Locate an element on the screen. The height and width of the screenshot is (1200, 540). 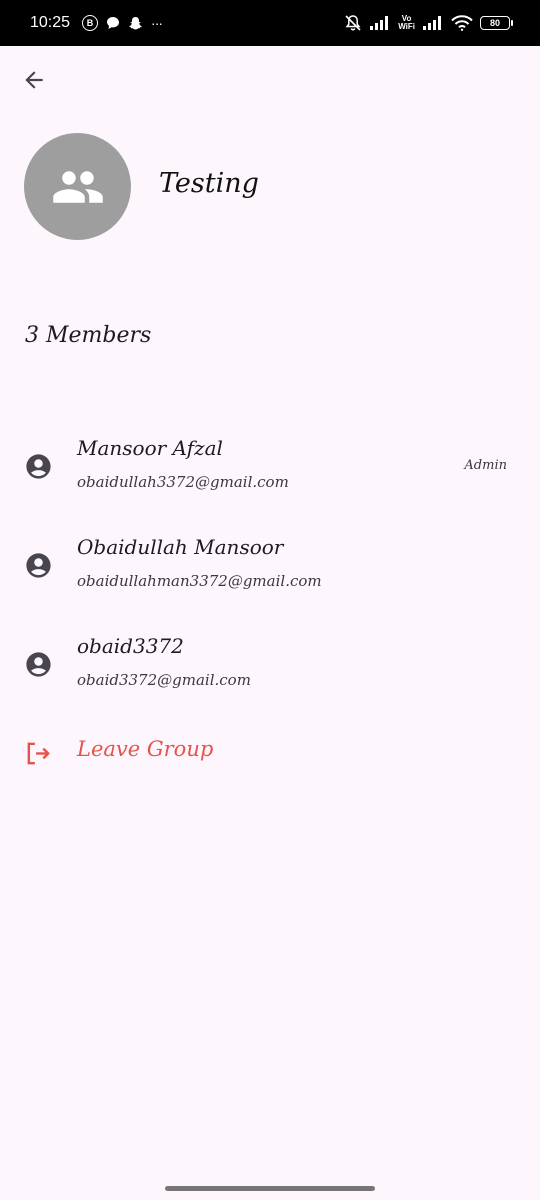
status-time: 10:25 is located at coordinates (50, 22).